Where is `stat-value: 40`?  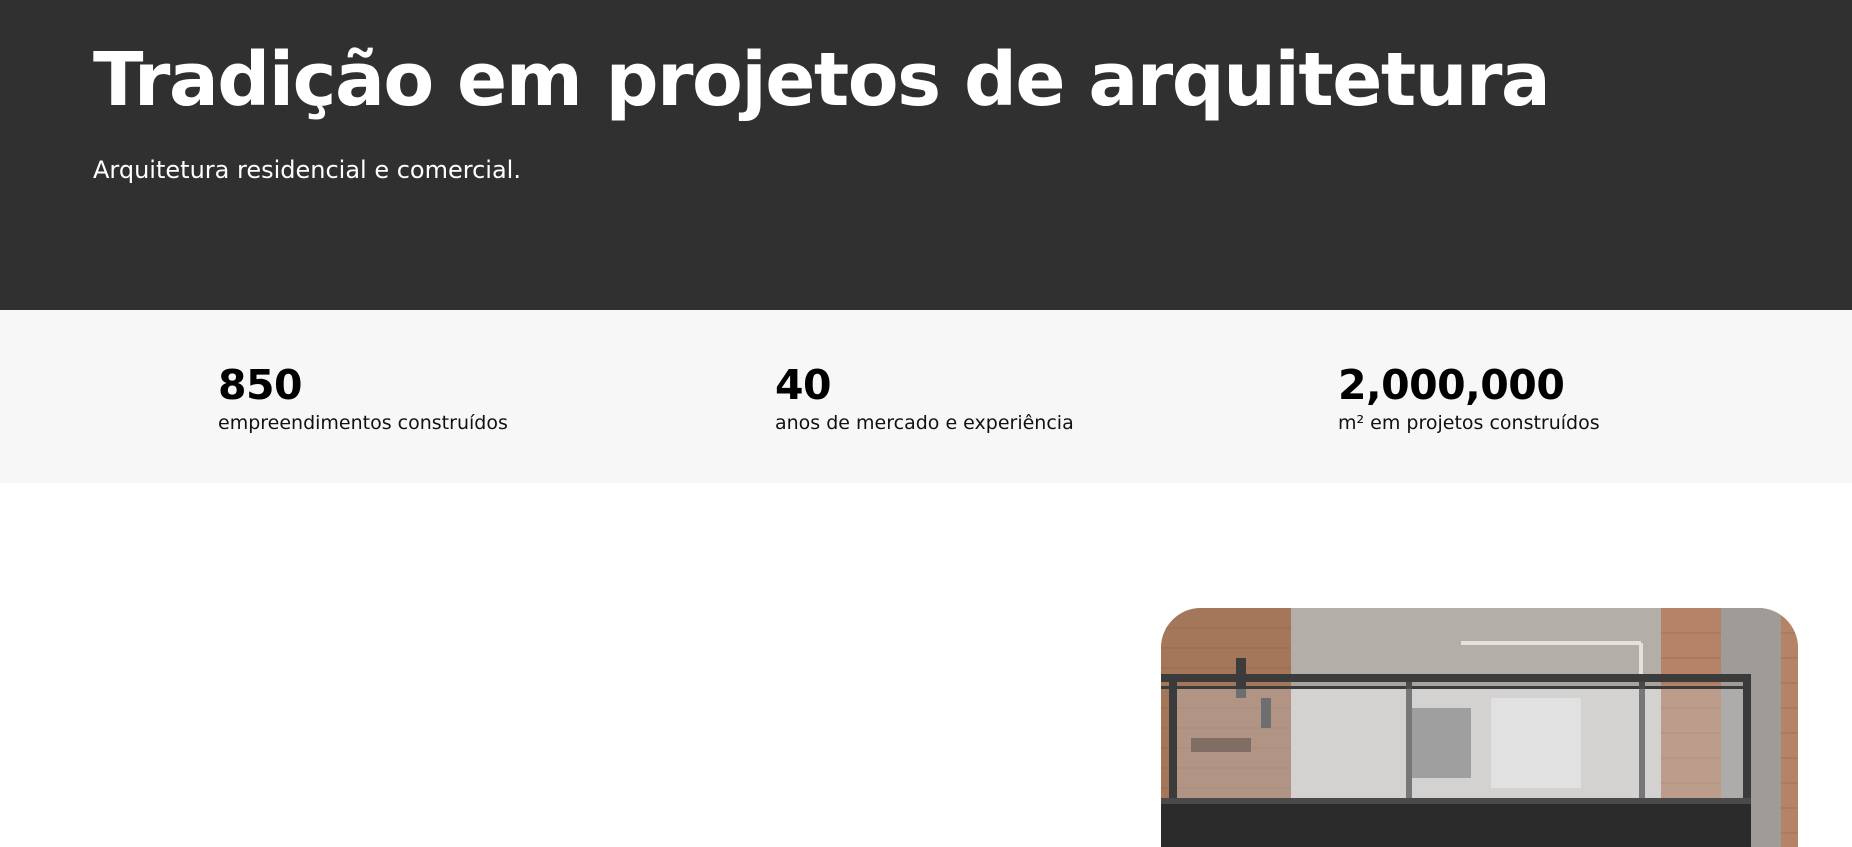
stat-value: 40 is located at coordinates (803, 385).